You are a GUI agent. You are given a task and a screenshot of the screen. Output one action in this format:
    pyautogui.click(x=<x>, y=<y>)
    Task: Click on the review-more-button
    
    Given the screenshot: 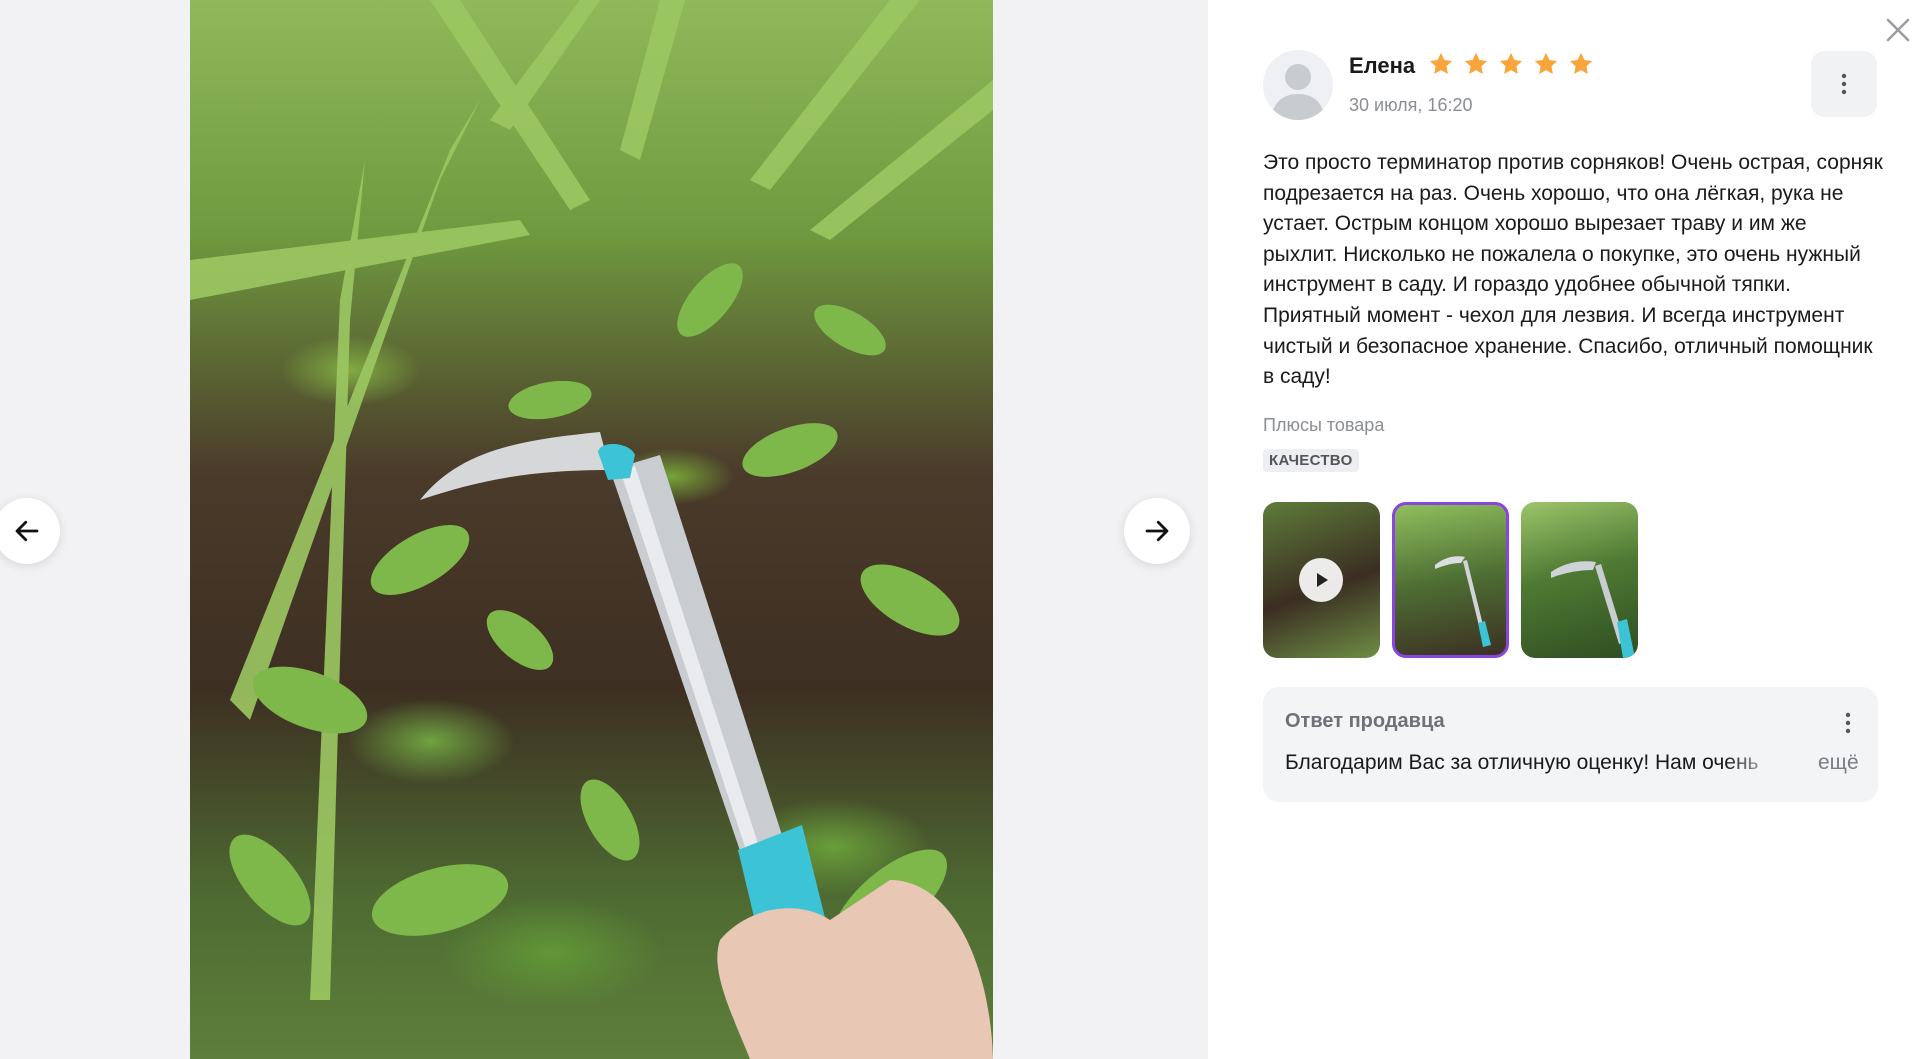 What is the action you would take?
    pyautogui.click(x=1844, y=84)
    